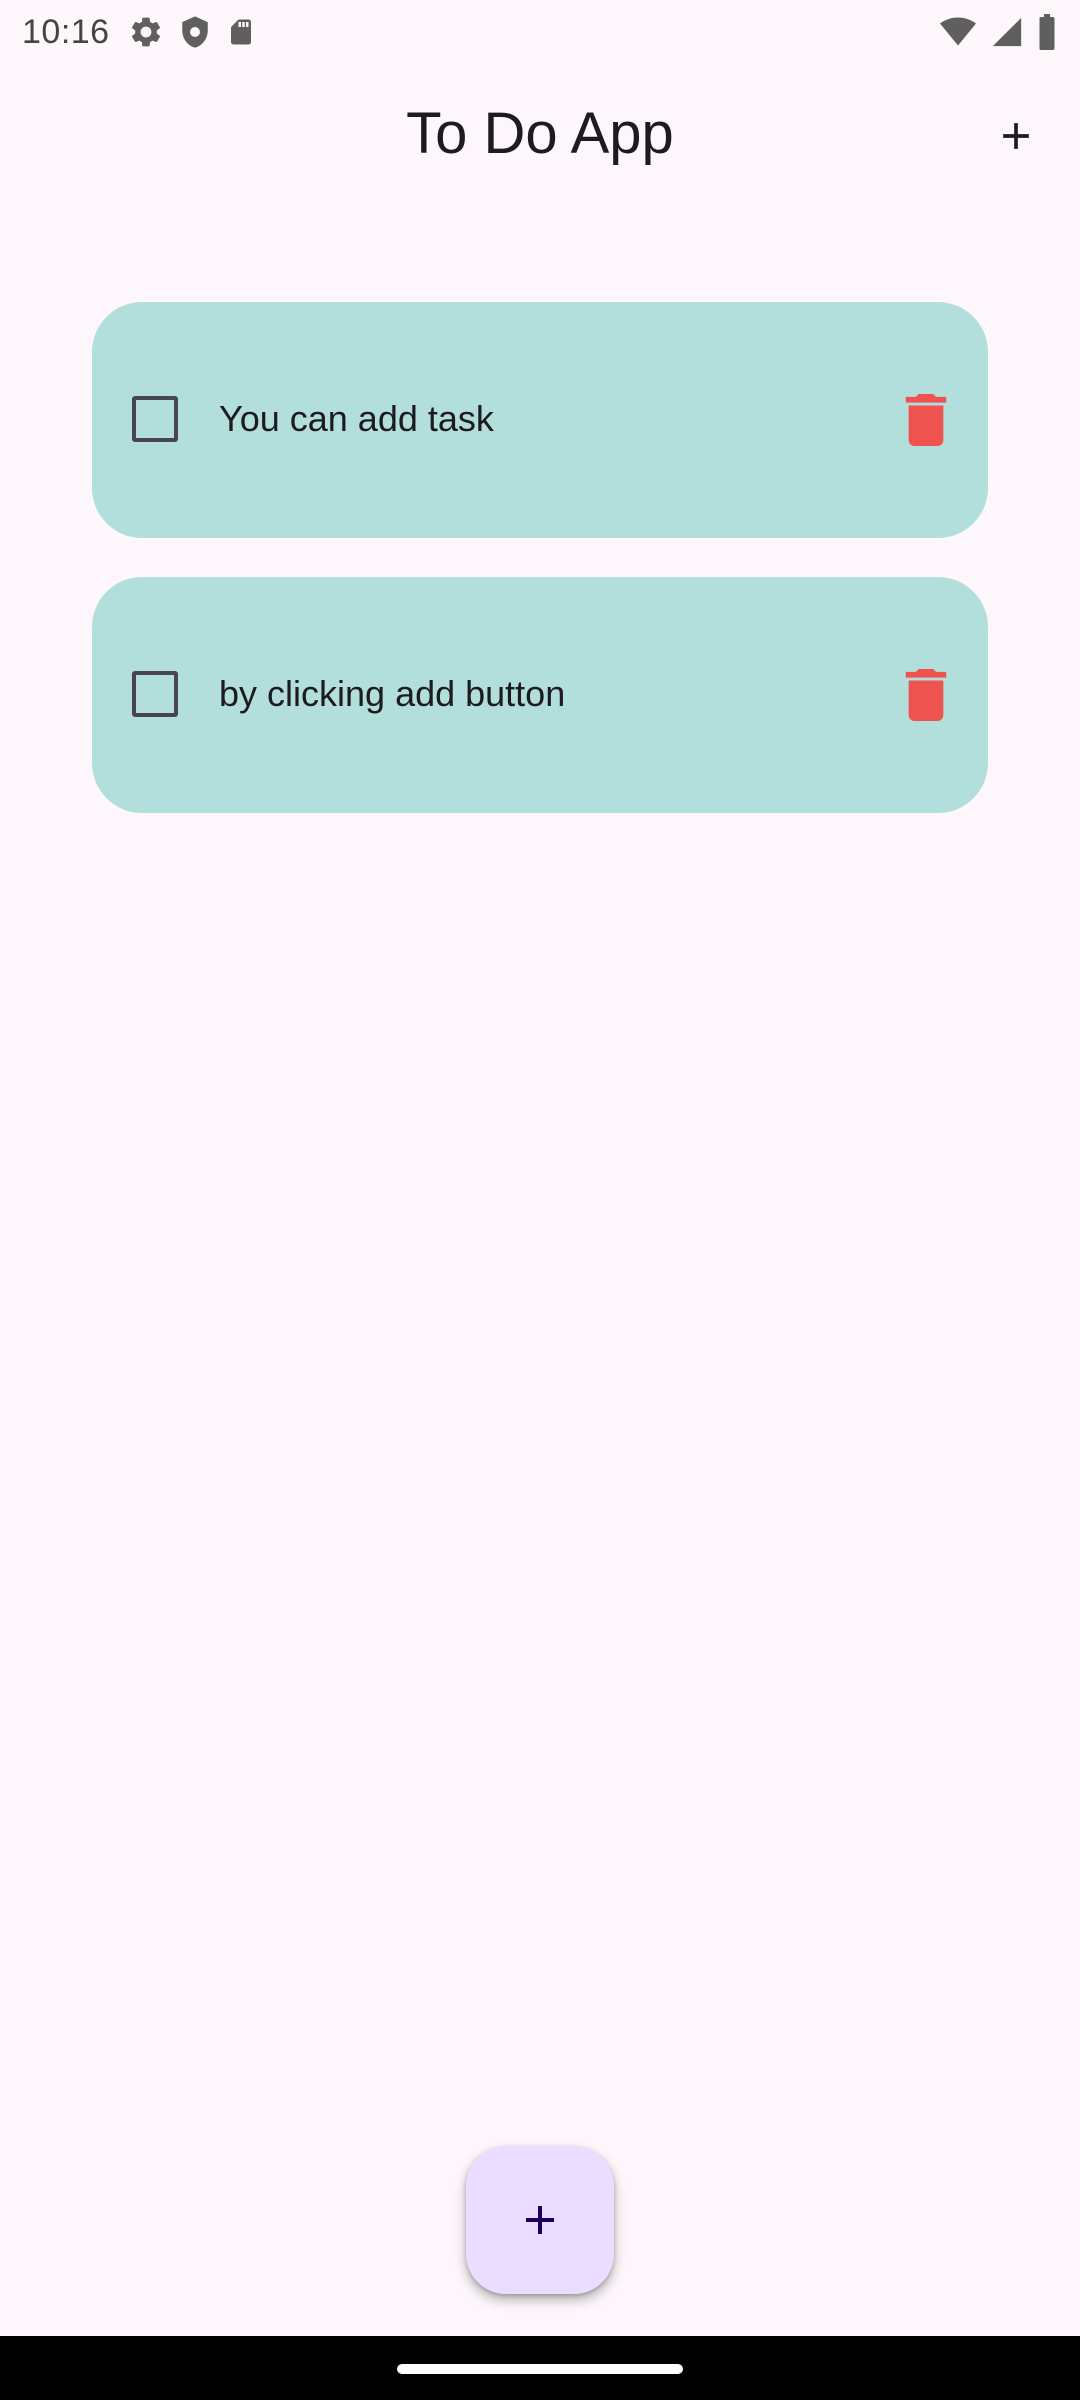  What do you see at coordinates (540, 32) in the screenshot?
I see `status-bar: 10:16` at bounding box center [540, 32].